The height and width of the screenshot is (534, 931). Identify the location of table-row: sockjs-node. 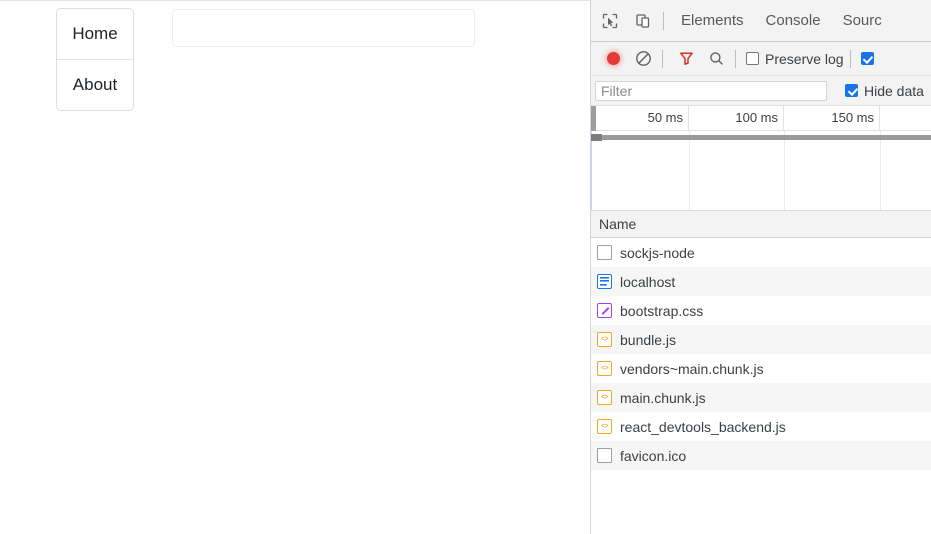
(761, 252).